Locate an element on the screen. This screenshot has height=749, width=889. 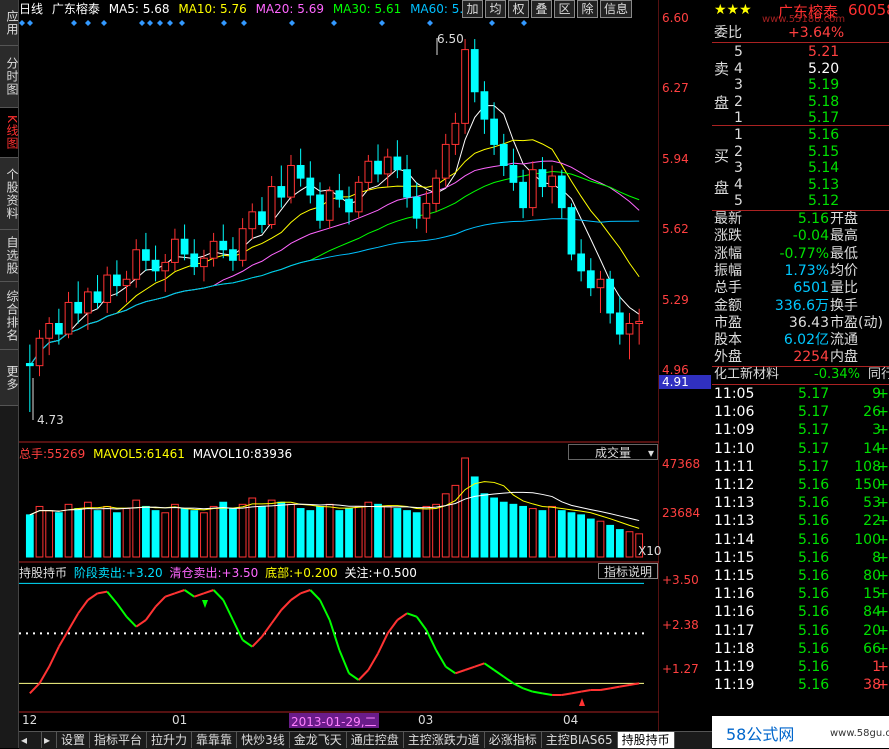
bottom-tab: 拉升力 is located at coordinates (170, 740).